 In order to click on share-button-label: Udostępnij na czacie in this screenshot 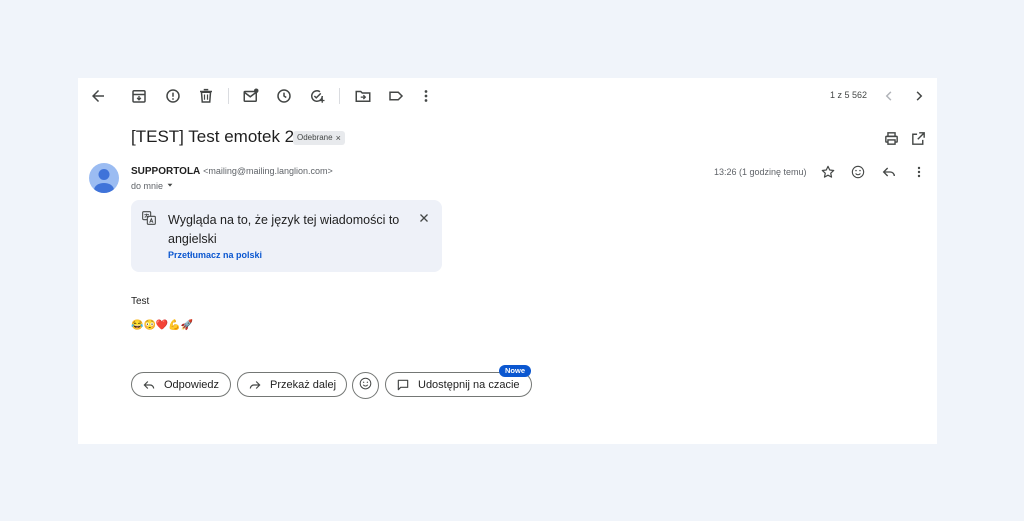, I will do `click(469, 384)`.